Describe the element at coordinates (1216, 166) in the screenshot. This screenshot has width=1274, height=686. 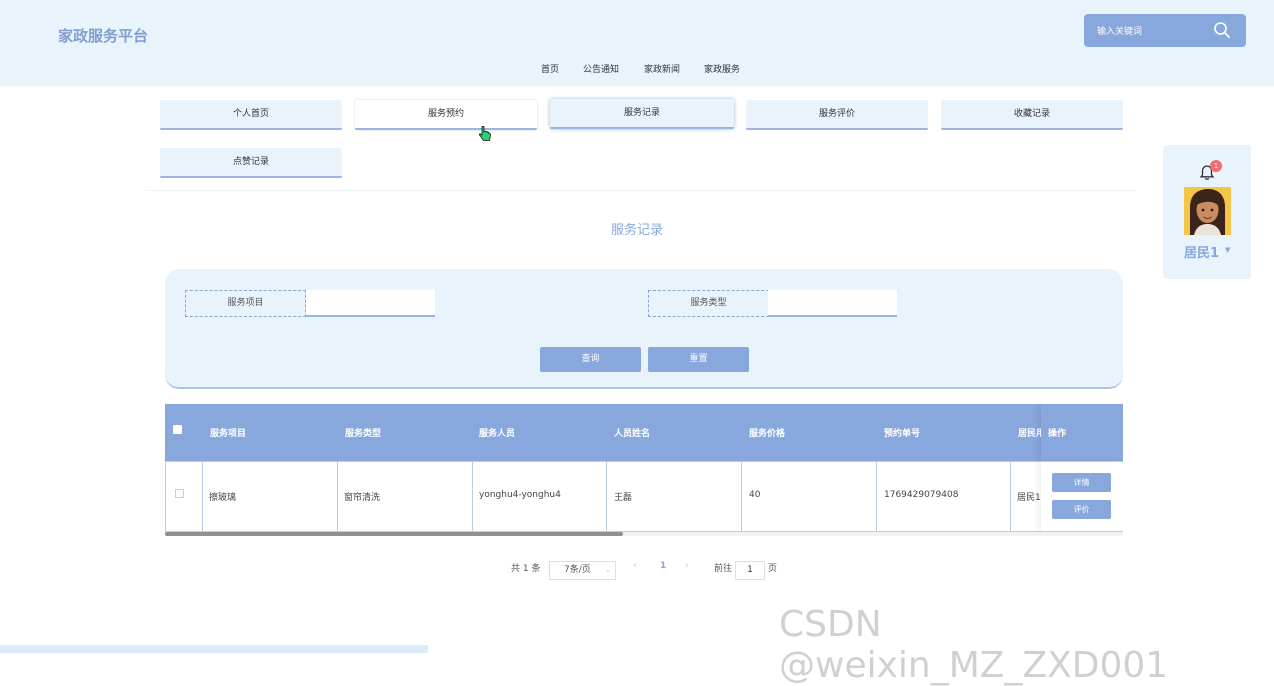
I see `notification-badge: 1` at that location.